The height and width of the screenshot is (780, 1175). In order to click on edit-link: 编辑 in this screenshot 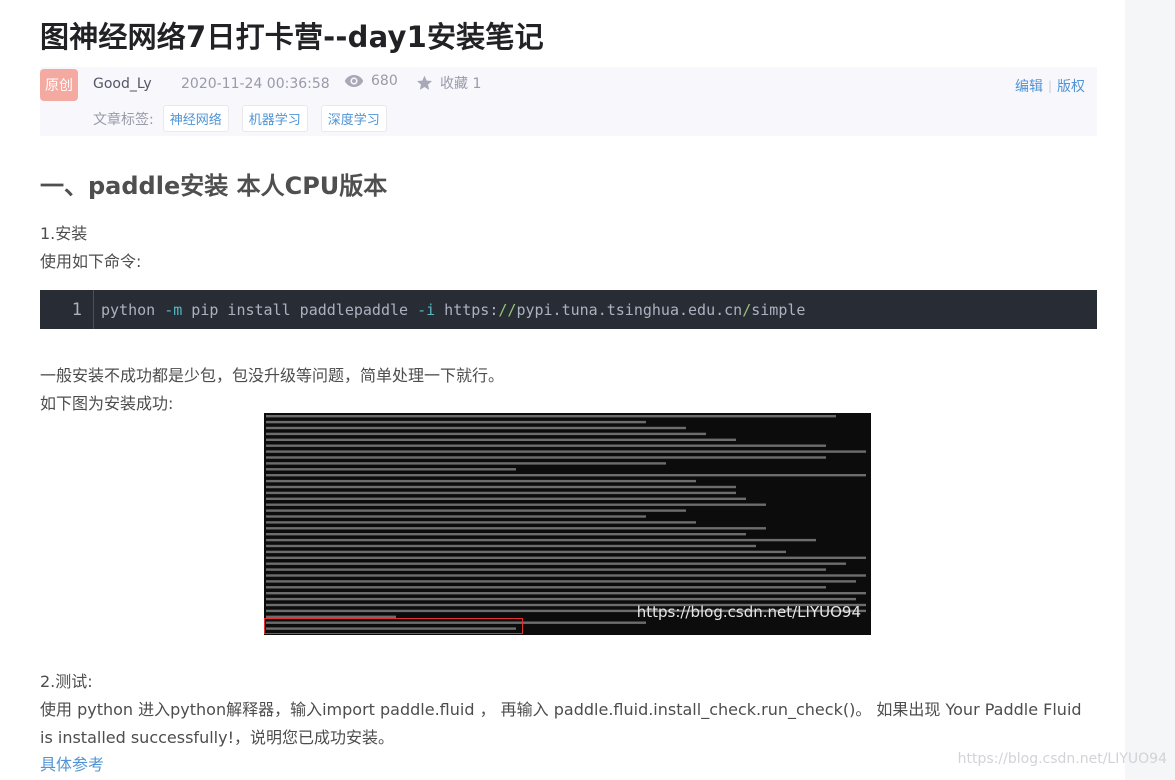, I will do `click(1029, 86)`.